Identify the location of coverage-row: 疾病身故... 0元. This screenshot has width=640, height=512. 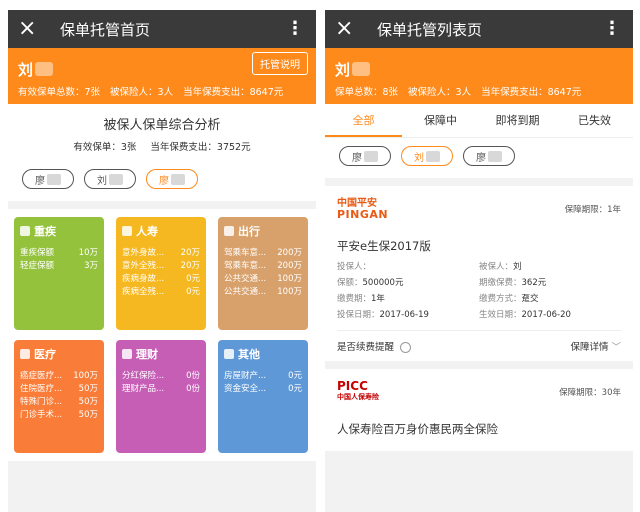
(161, 279).